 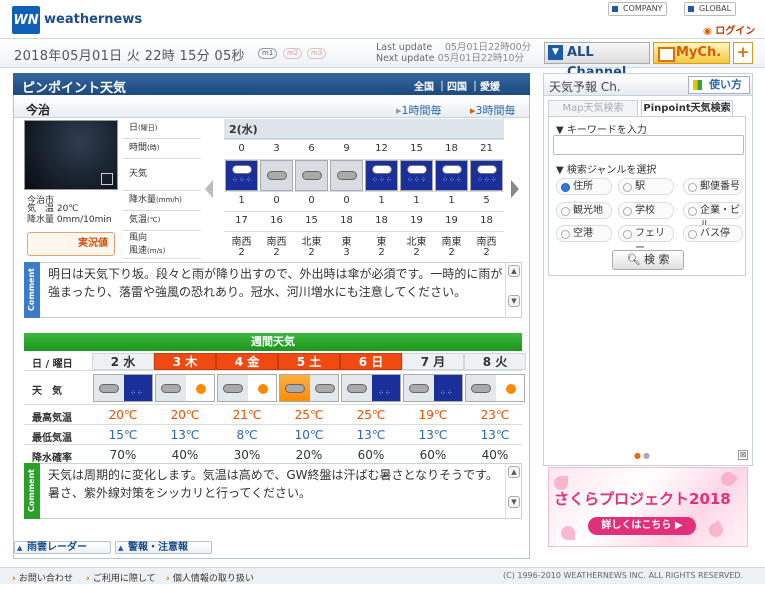 I want to click on login-link: ログイン, so click(x=729, y=29).